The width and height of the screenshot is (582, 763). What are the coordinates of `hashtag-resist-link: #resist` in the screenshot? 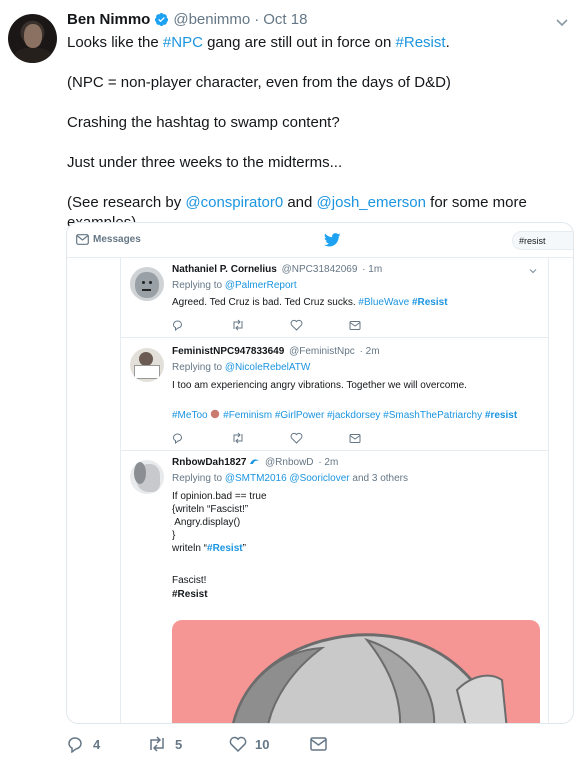 It's located at (501, 415).